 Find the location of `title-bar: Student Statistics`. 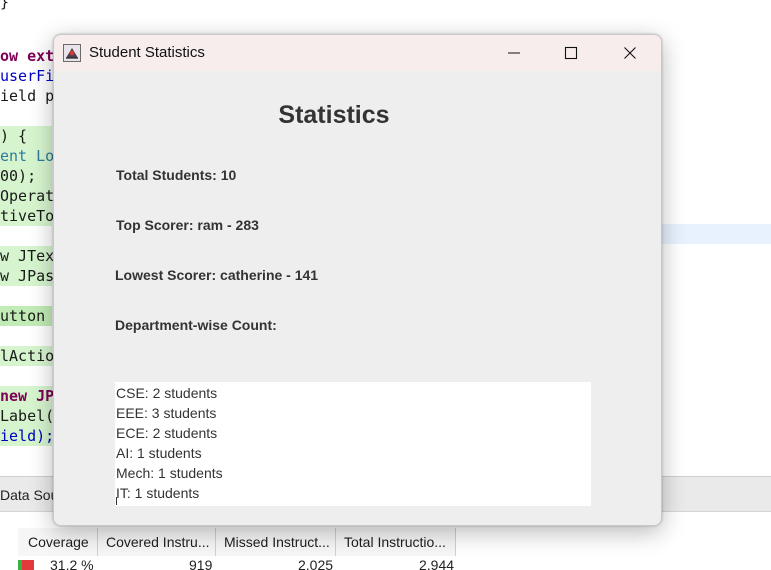

title-bar: Student Statistics is located at coordinates (357, 53).